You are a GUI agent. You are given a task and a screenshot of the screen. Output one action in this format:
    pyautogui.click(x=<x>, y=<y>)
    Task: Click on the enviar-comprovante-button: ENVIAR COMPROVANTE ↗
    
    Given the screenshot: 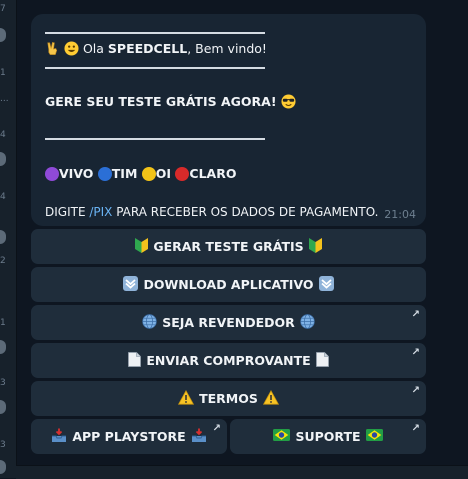 What is the action you would take?
    pyautogui.click(x=228, y=360)
    